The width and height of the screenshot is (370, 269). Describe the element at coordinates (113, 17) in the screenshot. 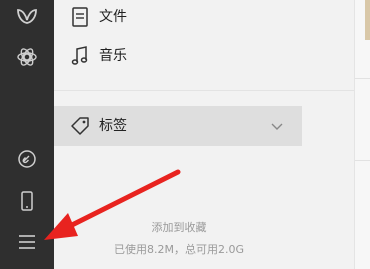

I see `files-label: 文件` at that location.